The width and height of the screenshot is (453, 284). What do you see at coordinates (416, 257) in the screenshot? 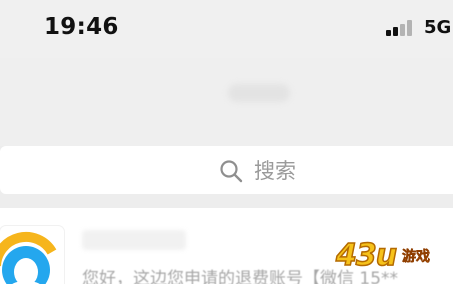
I see `watermark-logo-text: 游戏` at bounding box center [416, 257].